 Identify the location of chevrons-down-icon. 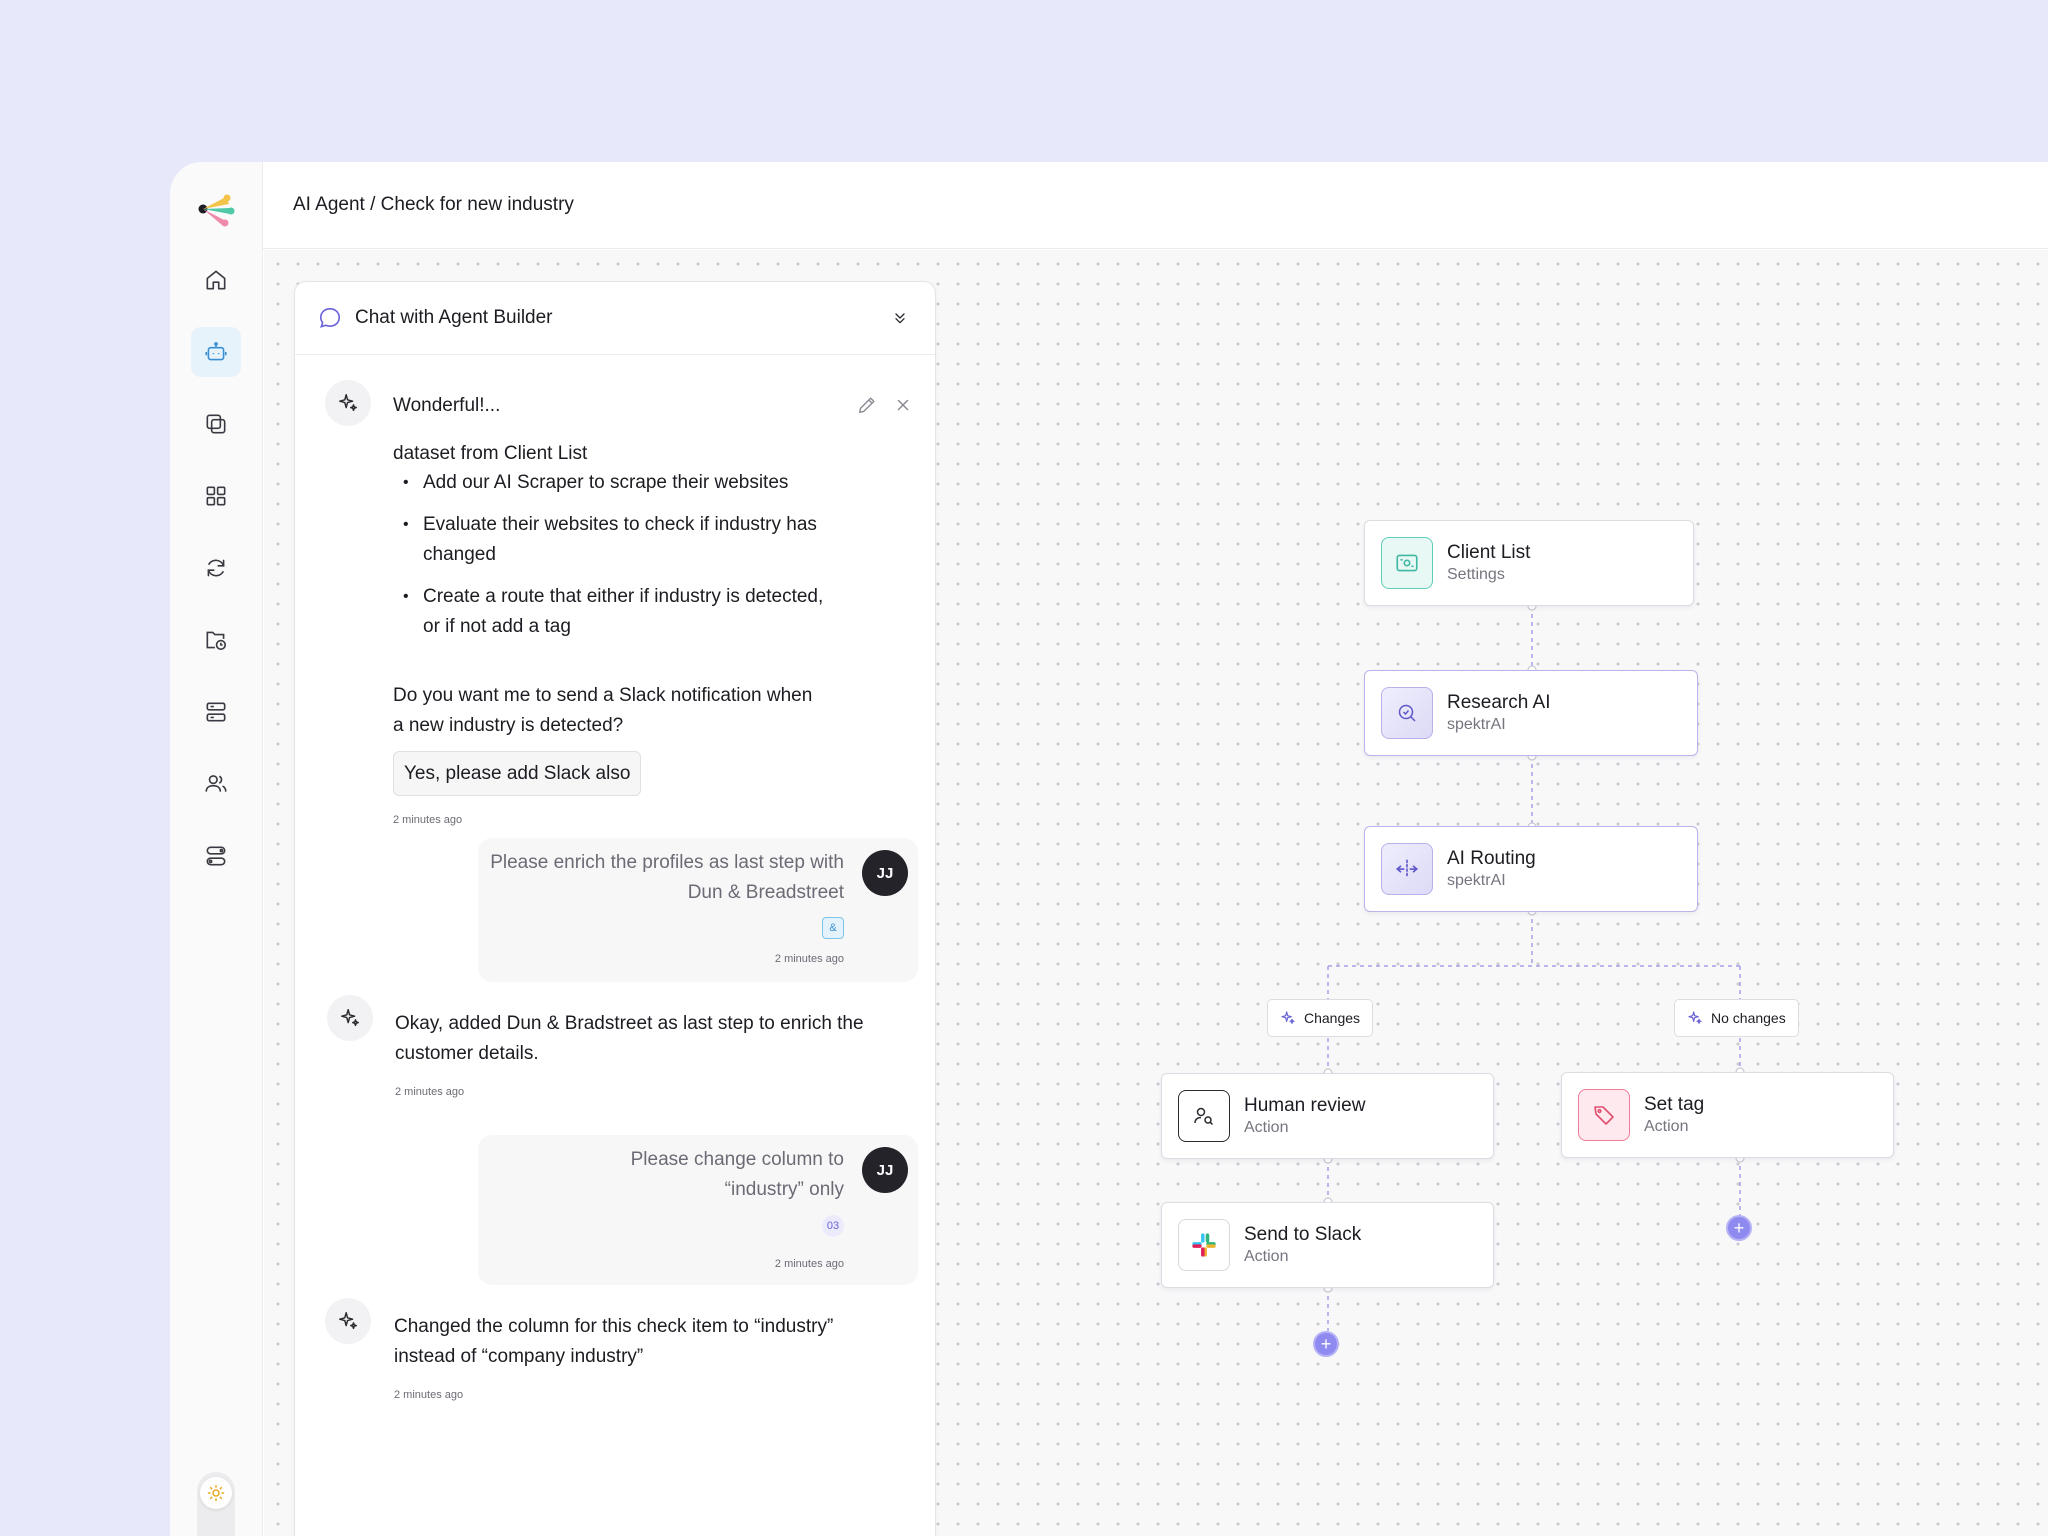
(900, 318).